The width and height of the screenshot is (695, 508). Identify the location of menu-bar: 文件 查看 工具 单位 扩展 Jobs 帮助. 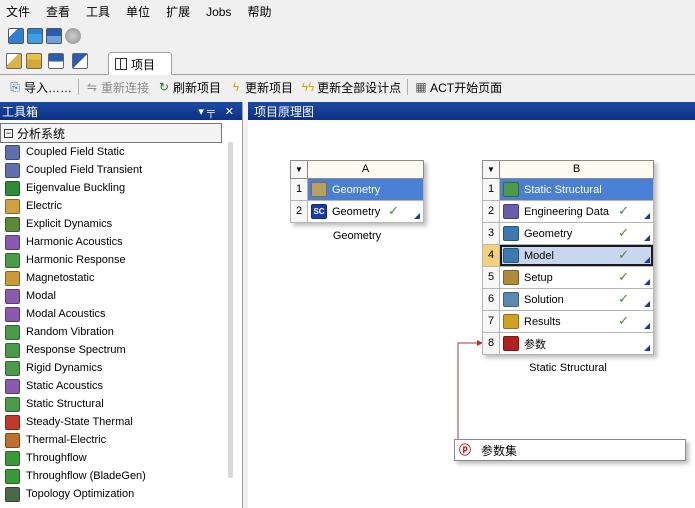
(347, 12).